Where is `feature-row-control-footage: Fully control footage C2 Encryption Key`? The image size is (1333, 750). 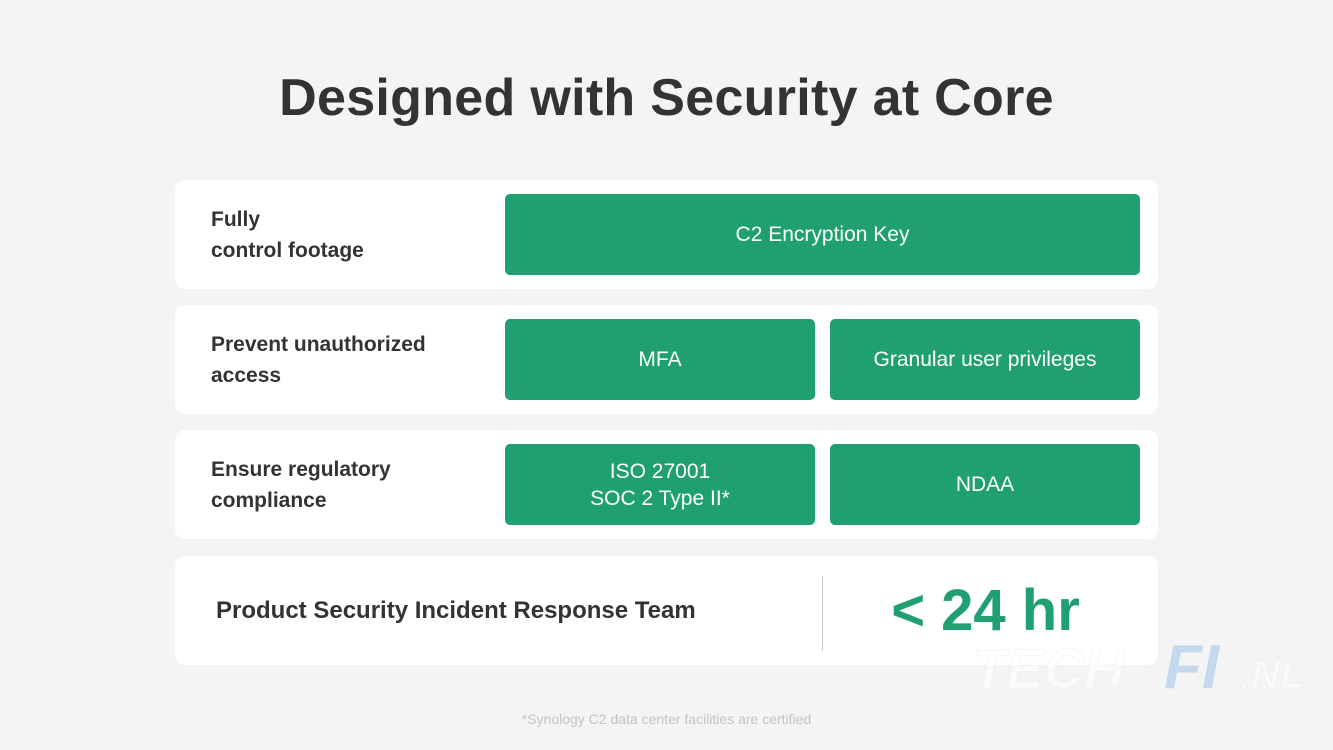 feature-row-control-footage: Fully control footage C2 Encryption Key is located at coordinates (666, 234).